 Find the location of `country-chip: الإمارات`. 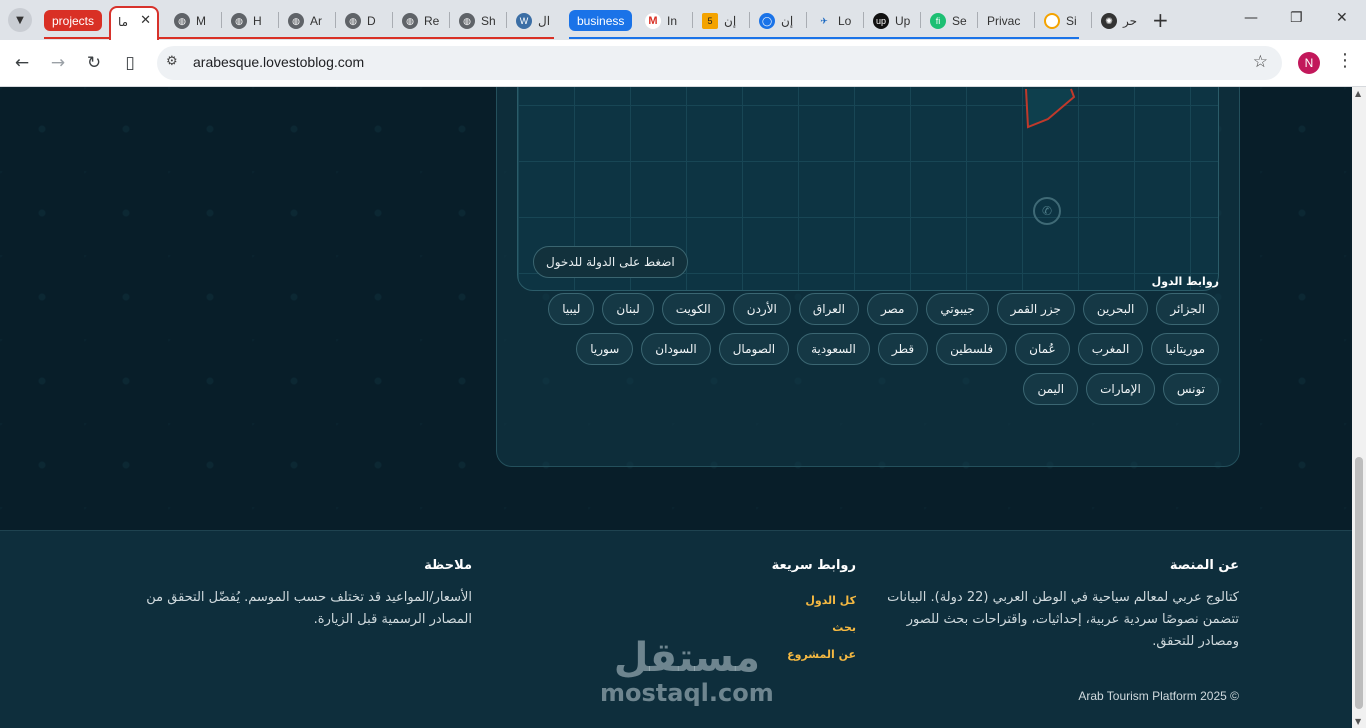

country-chip: الإمارات is located at coordinates (1120, 389).